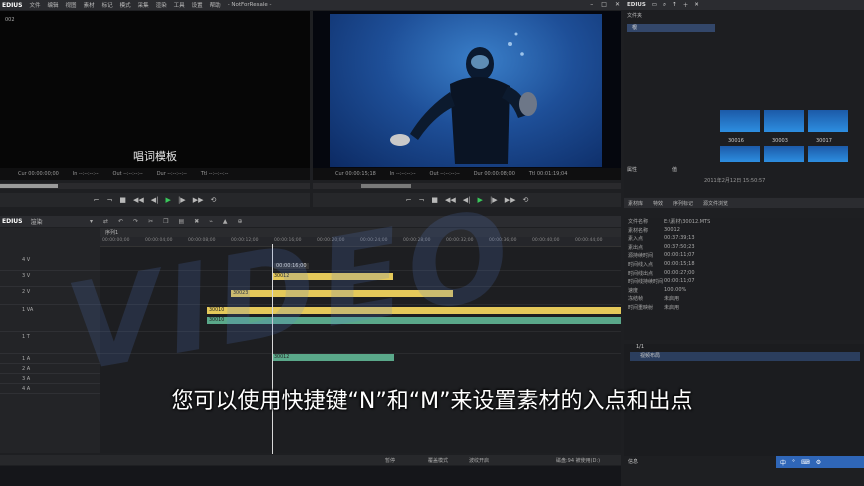 This screenshot has height=486, width=864. What do you see at coordinates (686, 5) in the screenshot?
I see `add-icon: ＋` at bounding box center [686, 5].